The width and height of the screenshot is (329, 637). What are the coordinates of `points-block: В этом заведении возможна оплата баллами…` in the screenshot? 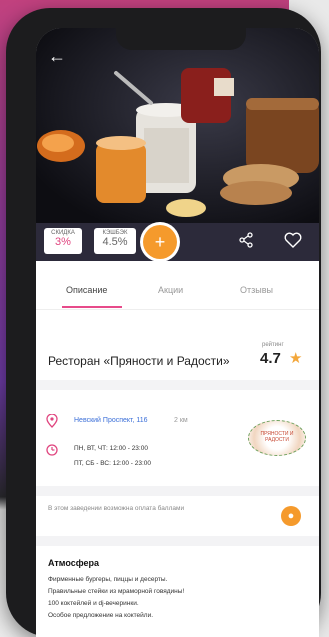 It's located at (177, 516).